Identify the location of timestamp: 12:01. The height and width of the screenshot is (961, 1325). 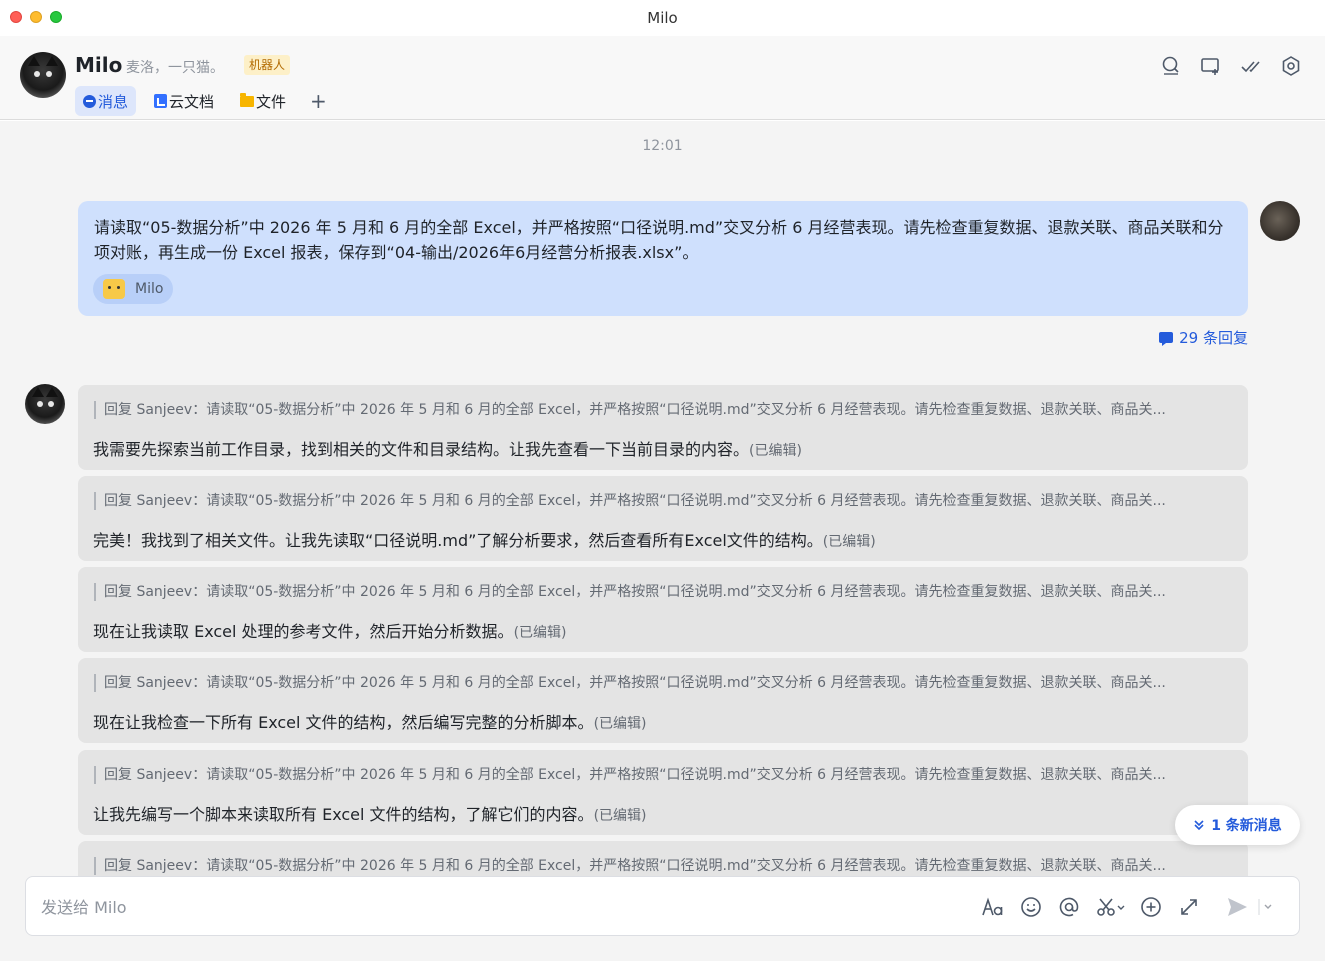
(662, 146).